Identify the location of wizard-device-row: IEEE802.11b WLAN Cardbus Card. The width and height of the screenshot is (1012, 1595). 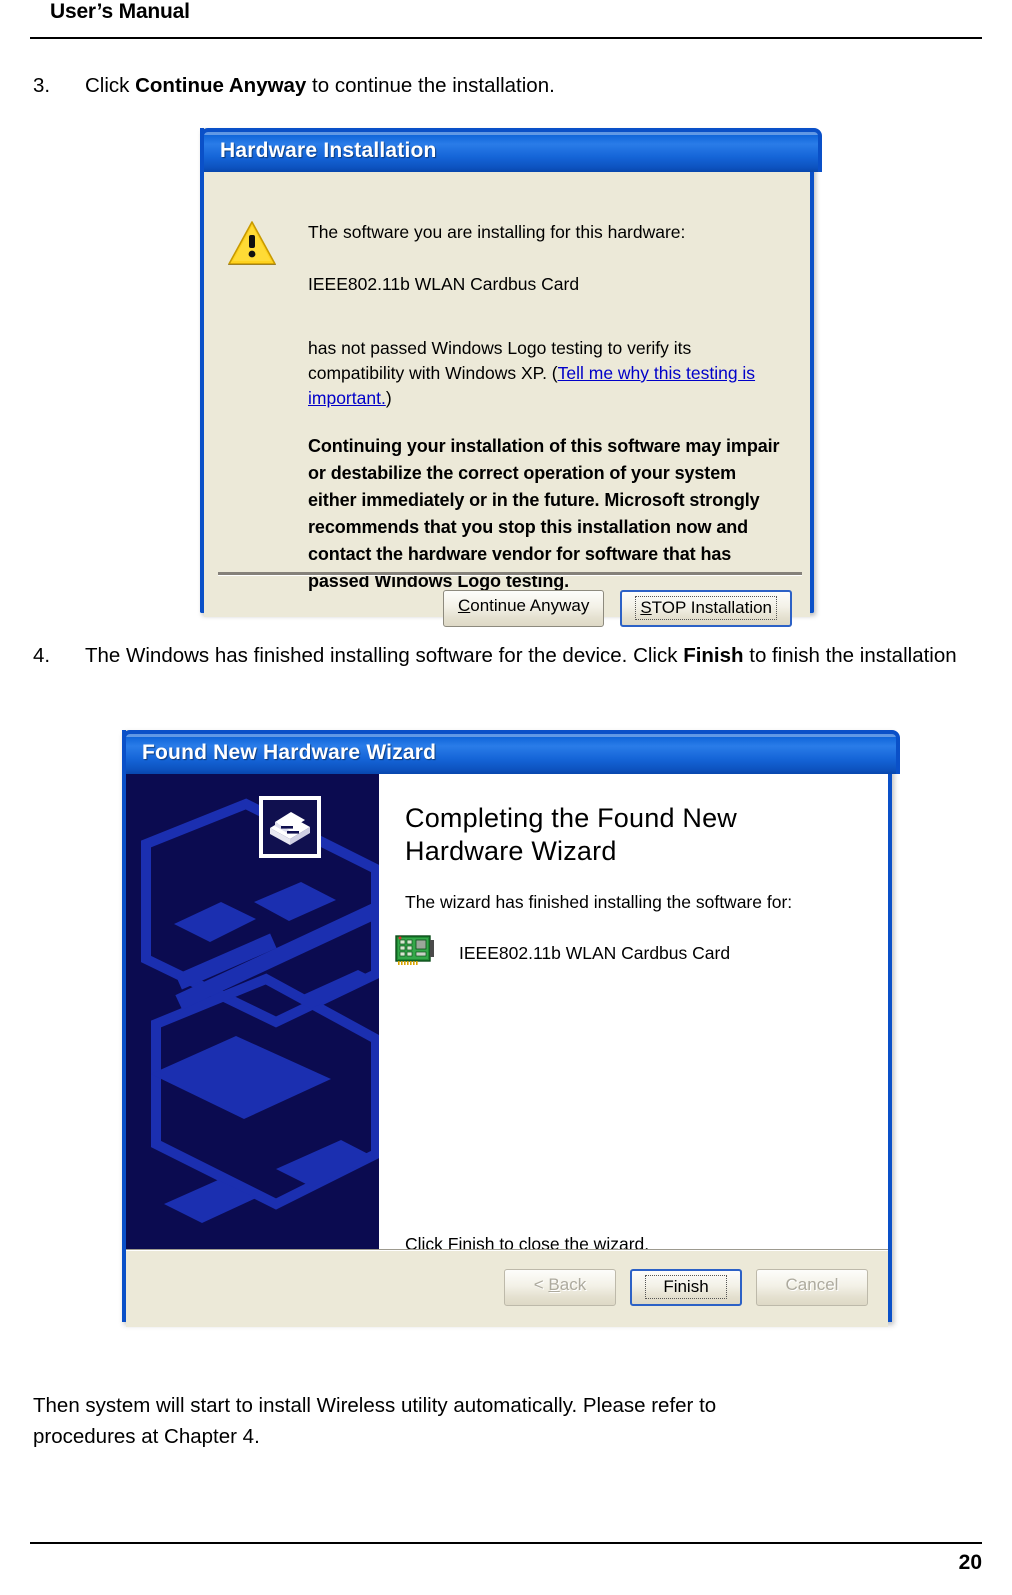
(562, 953).